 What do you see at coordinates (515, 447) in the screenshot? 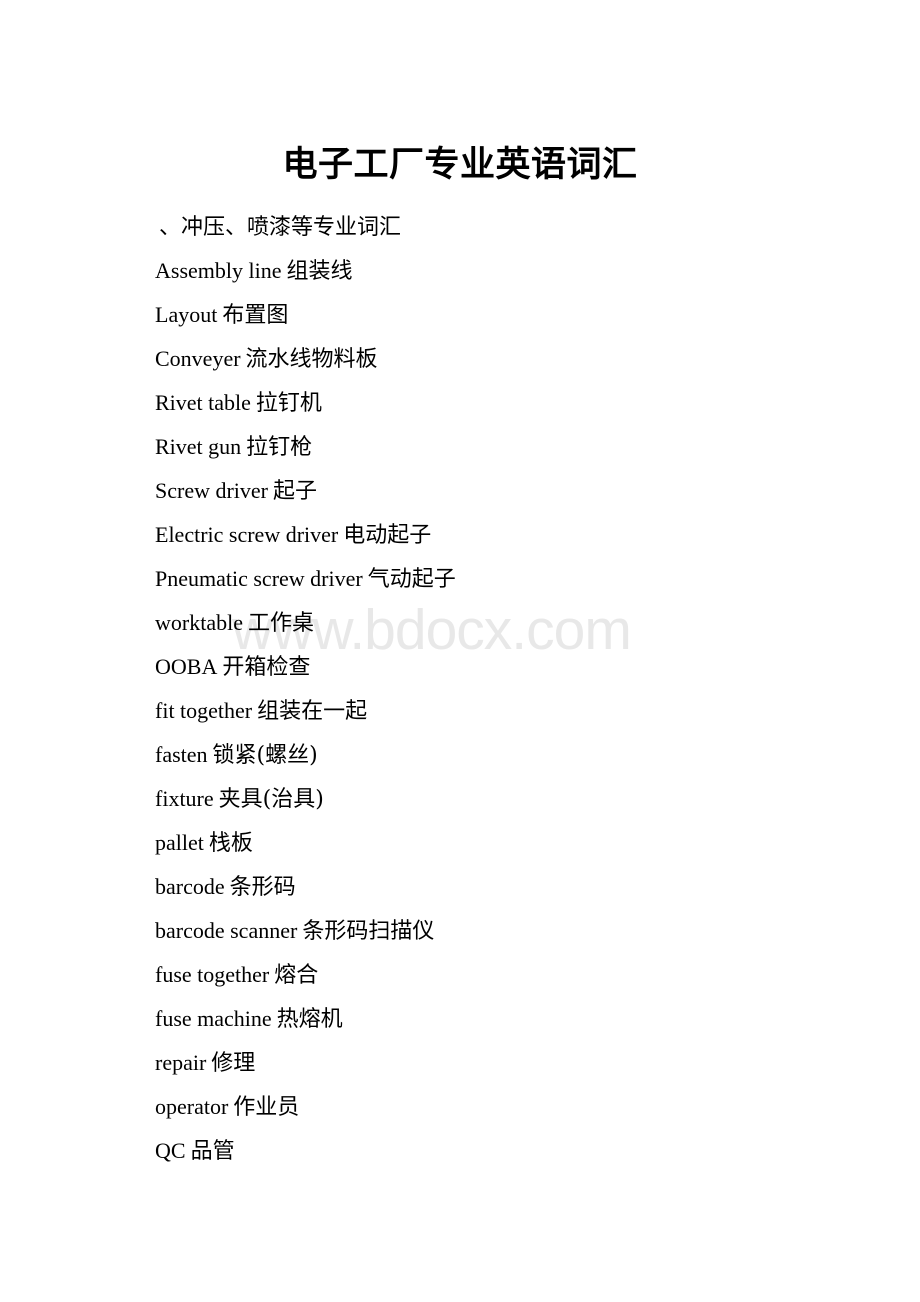
I see `vocabulary-entry: Rivet gun 拉钉枪` at bounding box center [515, 447].